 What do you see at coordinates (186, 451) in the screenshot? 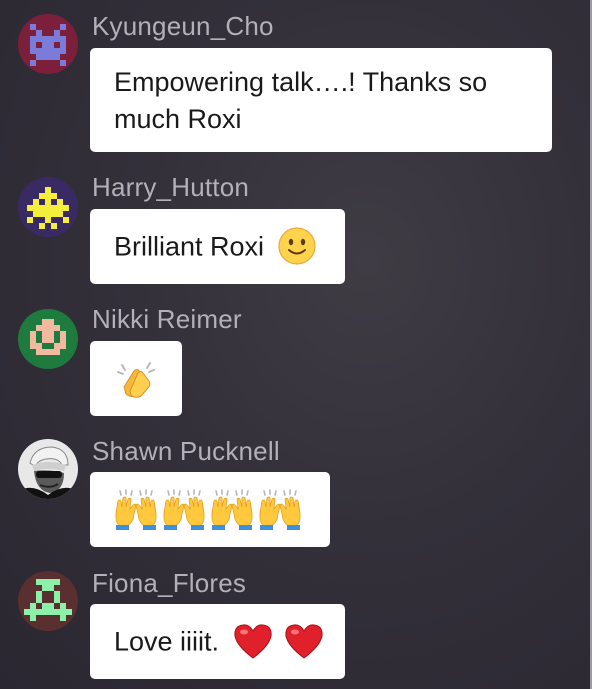
I see `username: Shawn Pucknell` at bounding box center [186, 451].